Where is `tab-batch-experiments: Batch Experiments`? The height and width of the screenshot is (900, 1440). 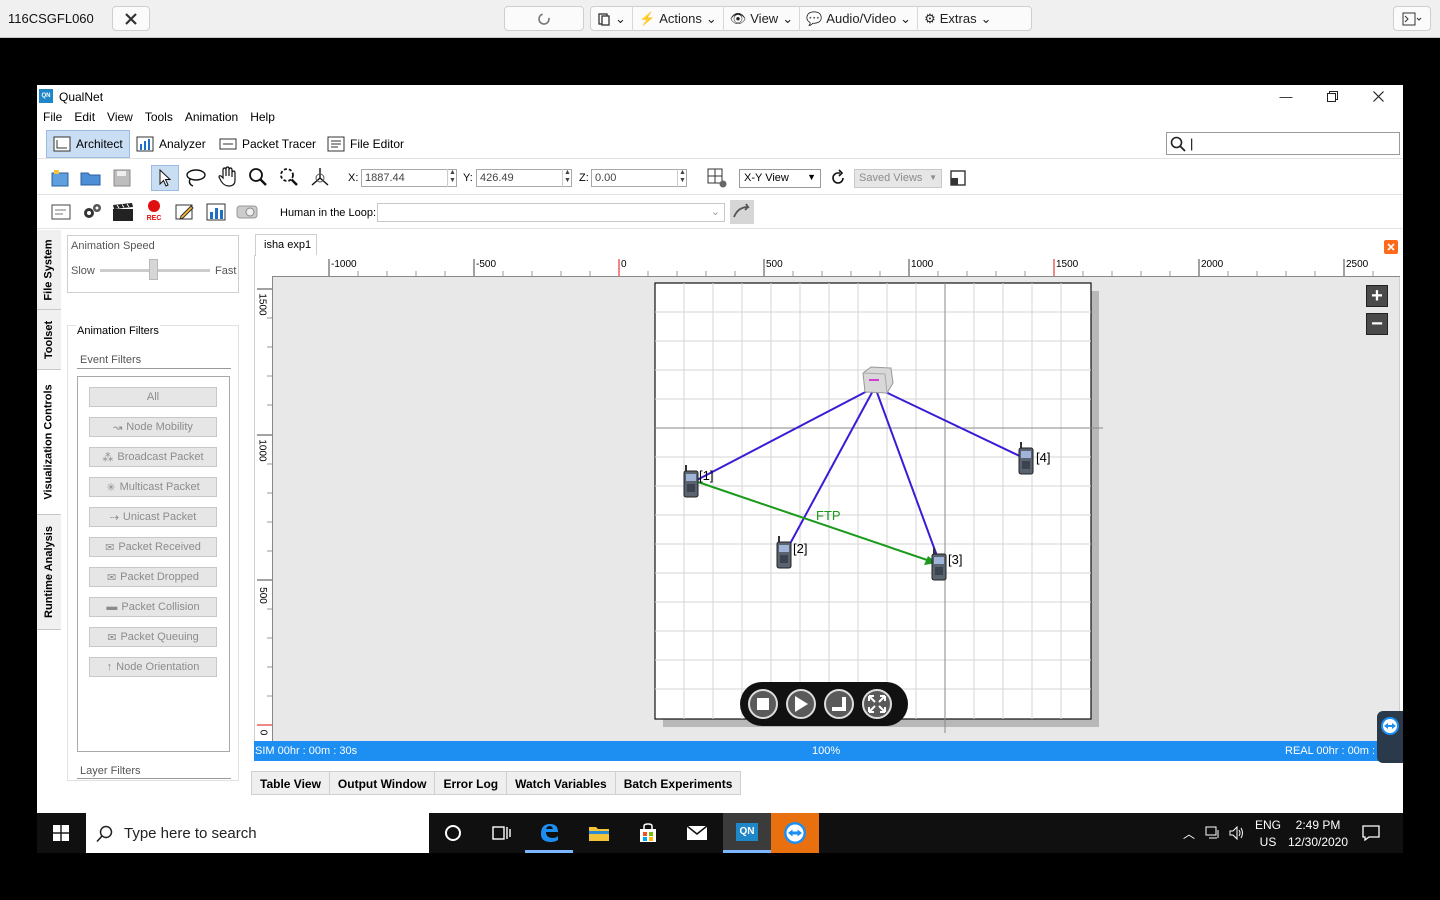
tab-batch-experiments: Batch Experiments is located at coordinates (678, 783).